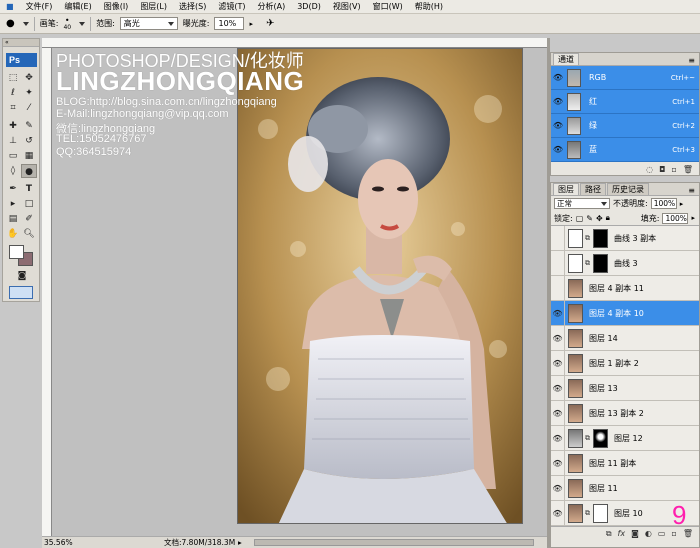 This screenshot has width=700, height=548. What do you see at coordinates (599, 218) in the screenshot?
I see `lock-position-icon: ✥` at bounding box center [599, 218].